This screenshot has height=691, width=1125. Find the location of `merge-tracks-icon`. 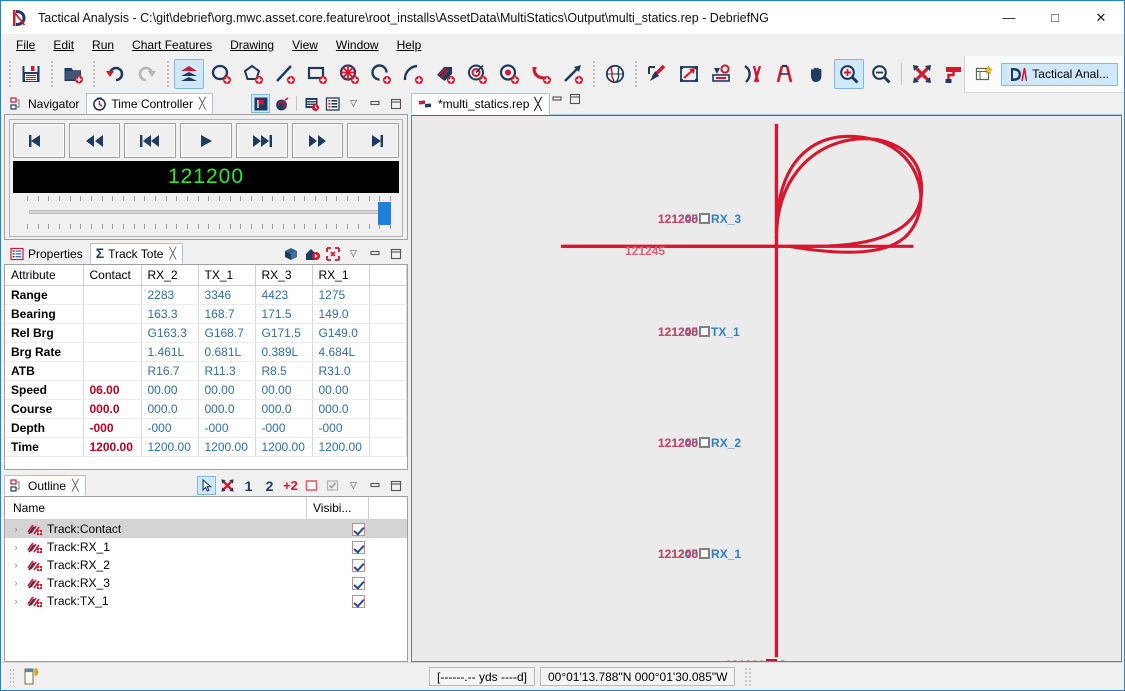

merge-tracks-icon is located at coordinates (721, 74).